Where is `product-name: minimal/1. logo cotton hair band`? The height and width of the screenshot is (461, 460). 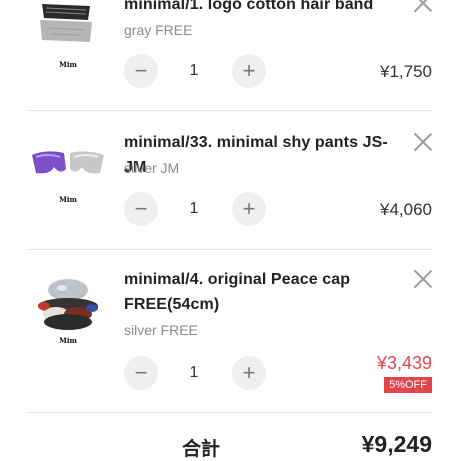
product-name: minimal/1. logo cotton hair band is located at coordinates (264, 8).